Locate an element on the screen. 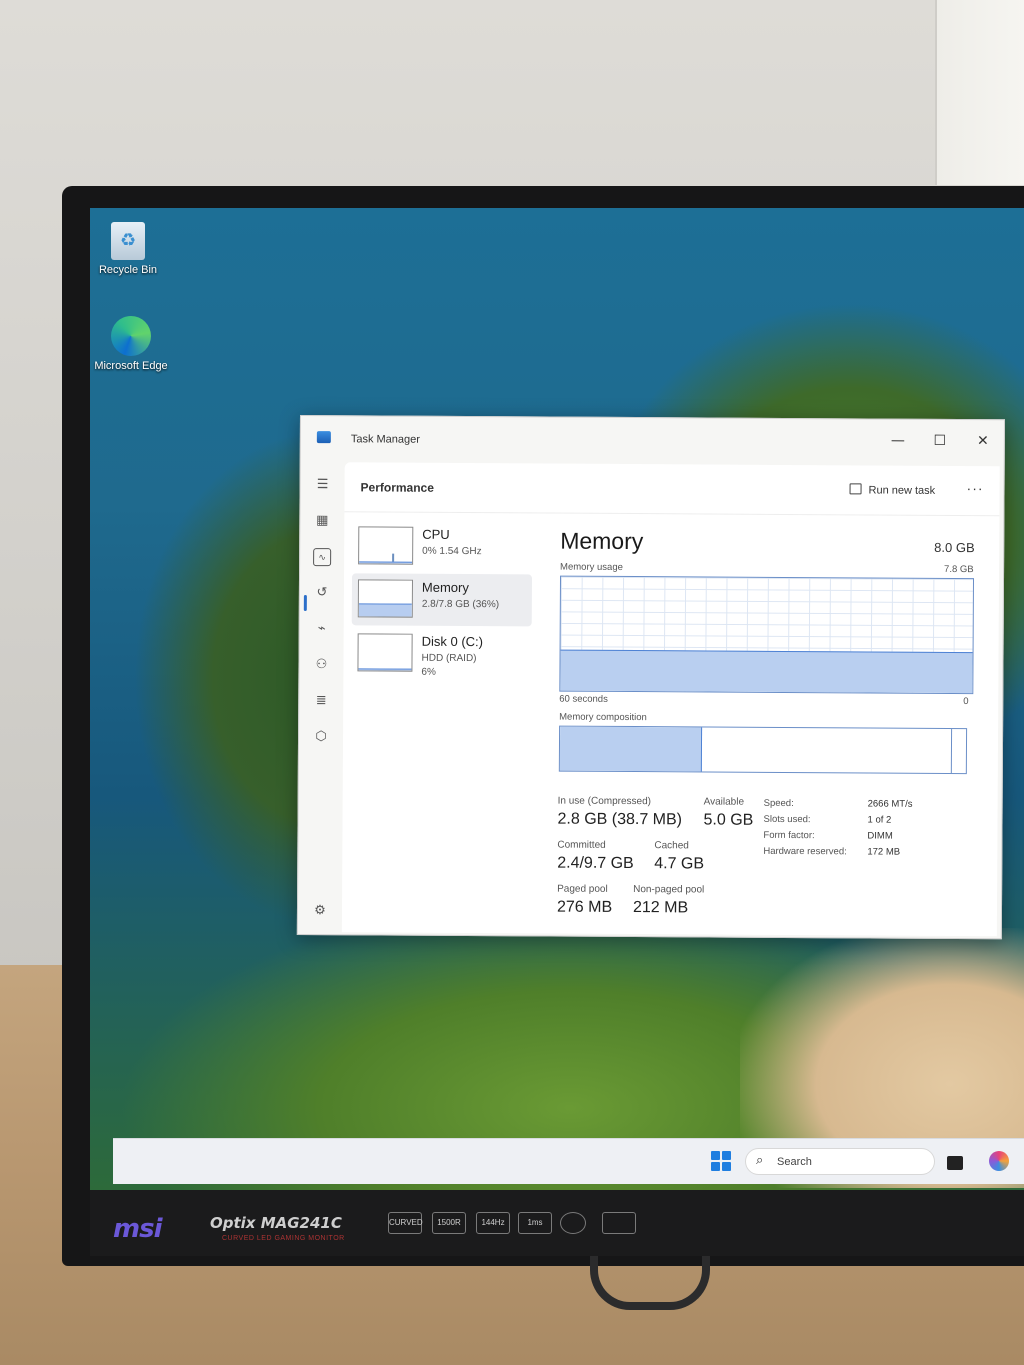 This screenshot has height=1365, width=1024. device-name: Memory is located at coordinates (445, 587).